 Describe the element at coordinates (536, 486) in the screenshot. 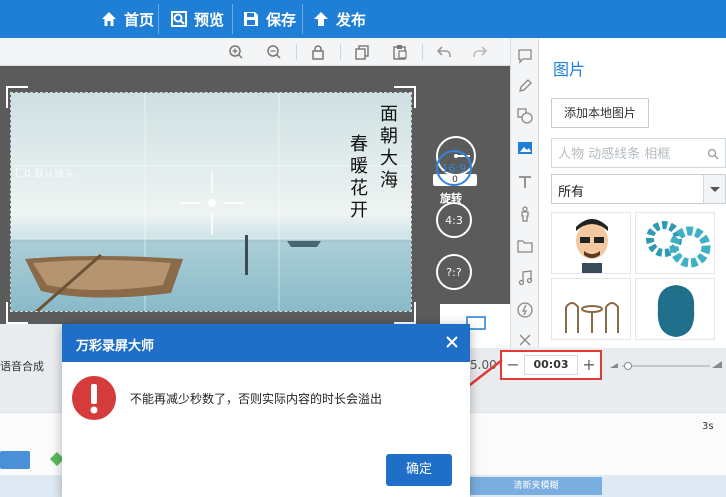

I see `track-effect-clip: 清新夹模糊` at that location.